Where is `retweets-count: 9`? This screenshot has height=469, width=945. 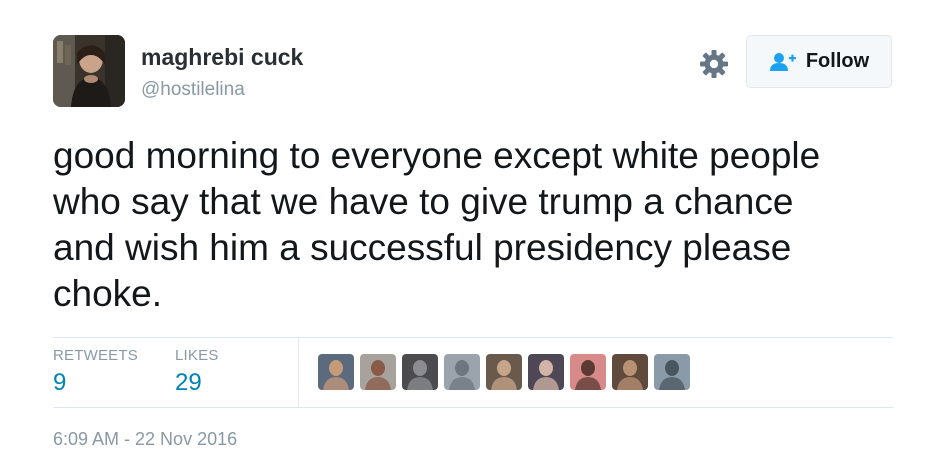
retweets-count: 9 is located at coordinates (60, 382).